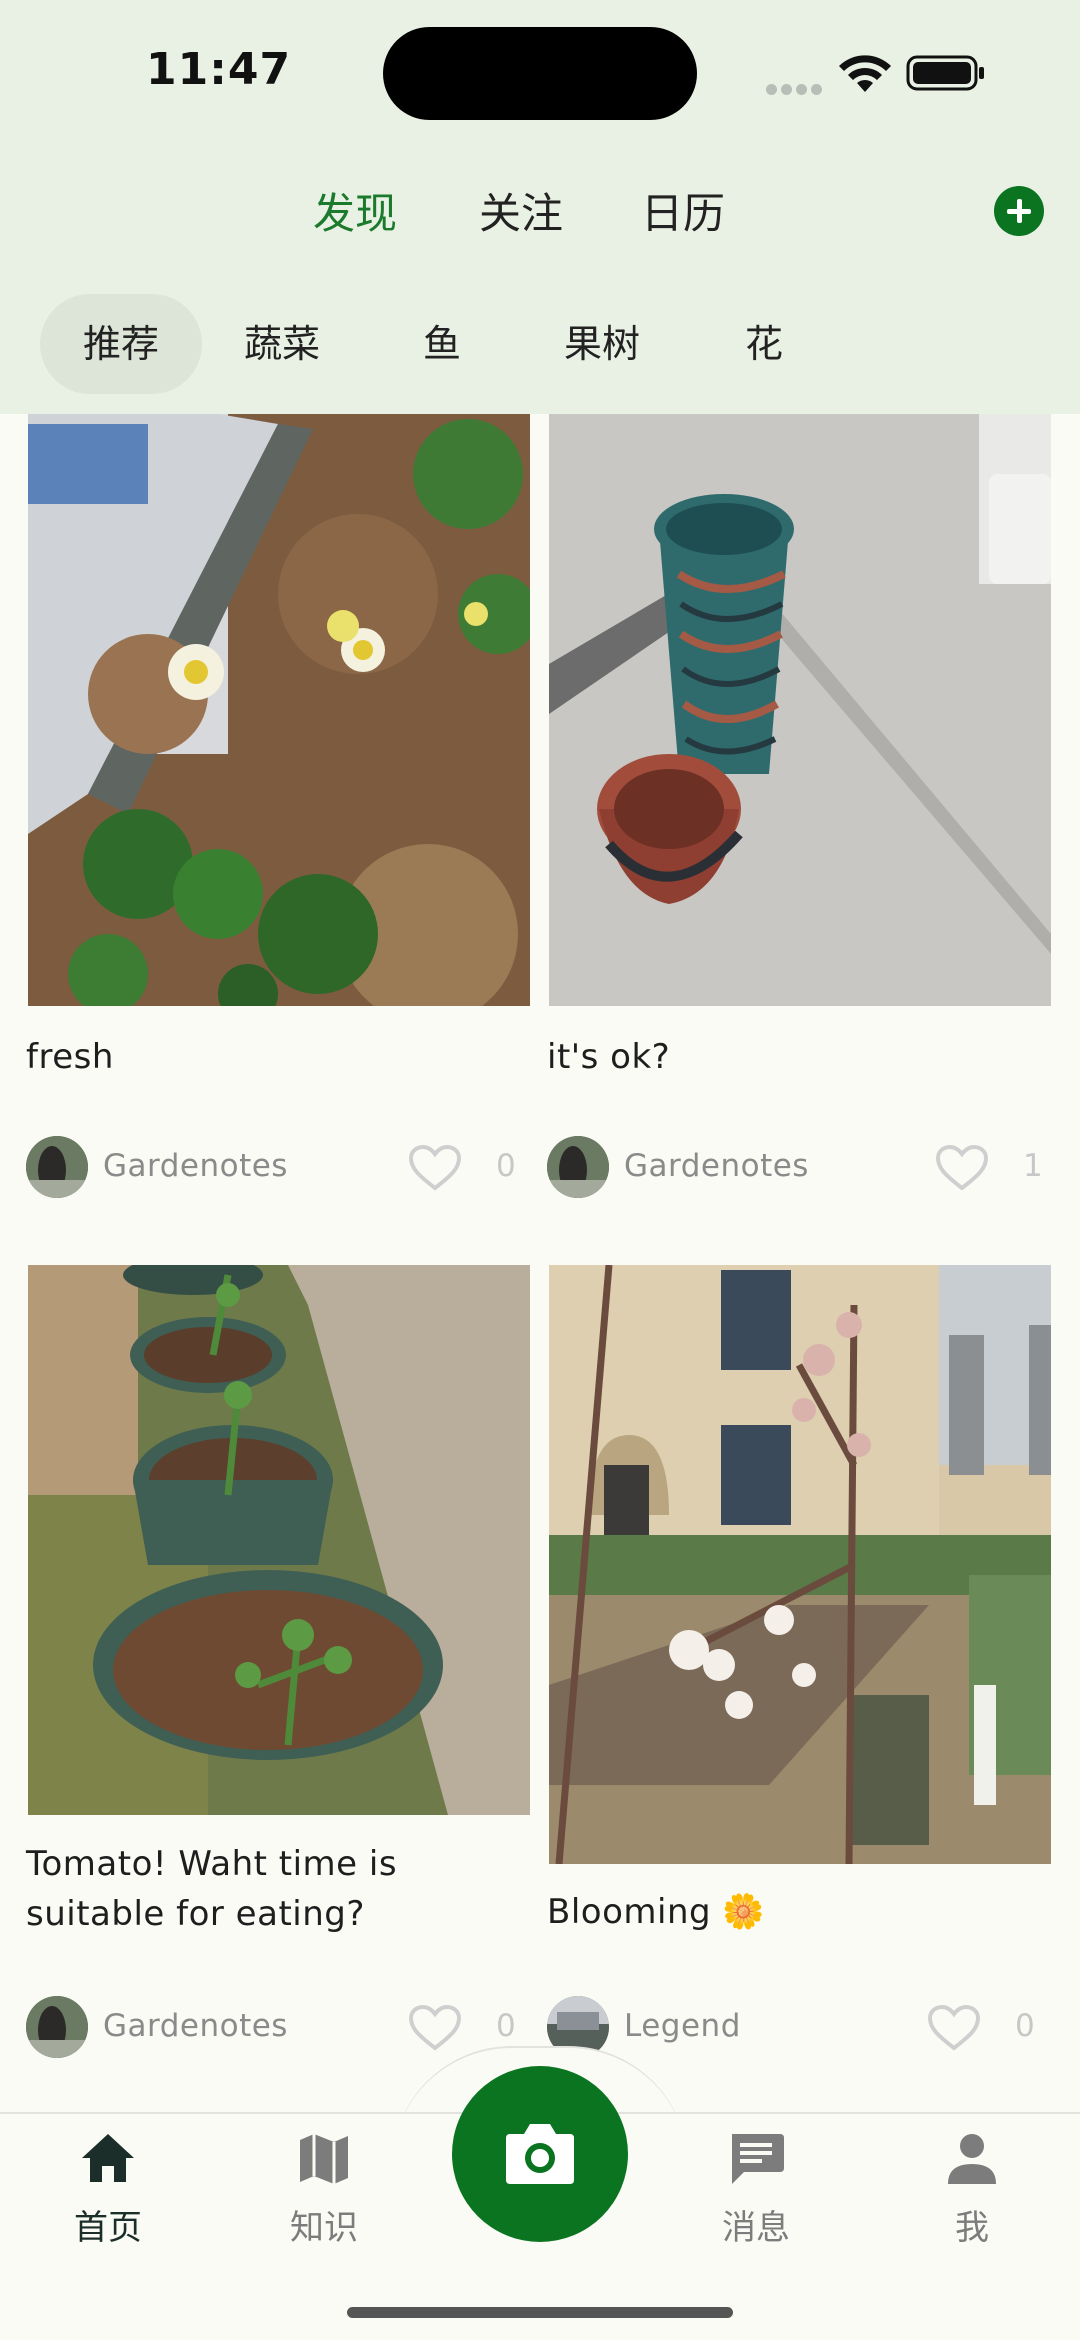 The width and height of the screenshot is (1080, 2340). I want to click on author-name: Legend, so click(682, 2026).